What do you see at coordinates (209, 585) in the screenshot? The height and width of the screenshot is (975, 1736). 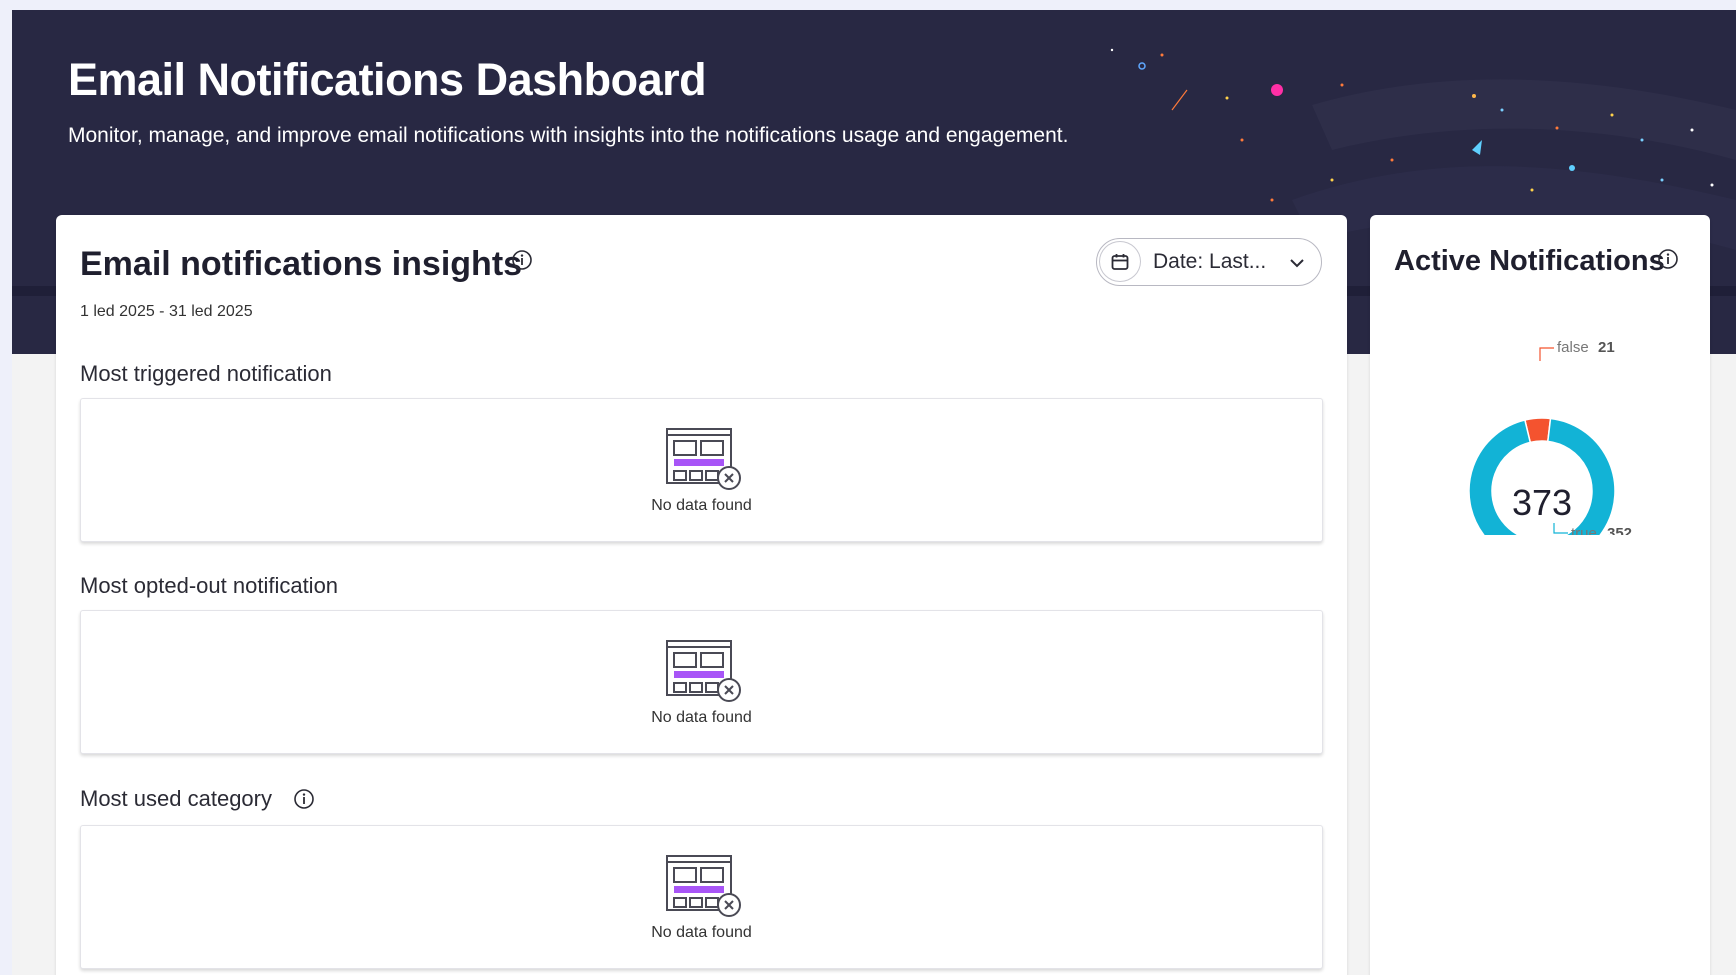 I see `section-label-most-opted-out: Most opted-out notification` at bounding box center [209, 585].